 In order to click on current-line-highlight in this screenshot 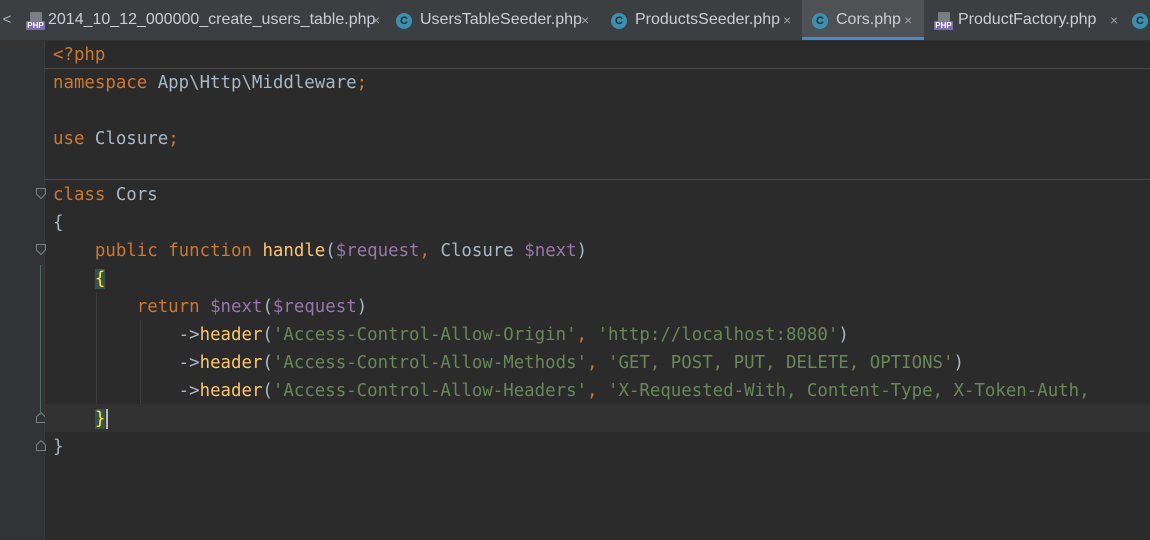, I will do `click(597, 418)`.